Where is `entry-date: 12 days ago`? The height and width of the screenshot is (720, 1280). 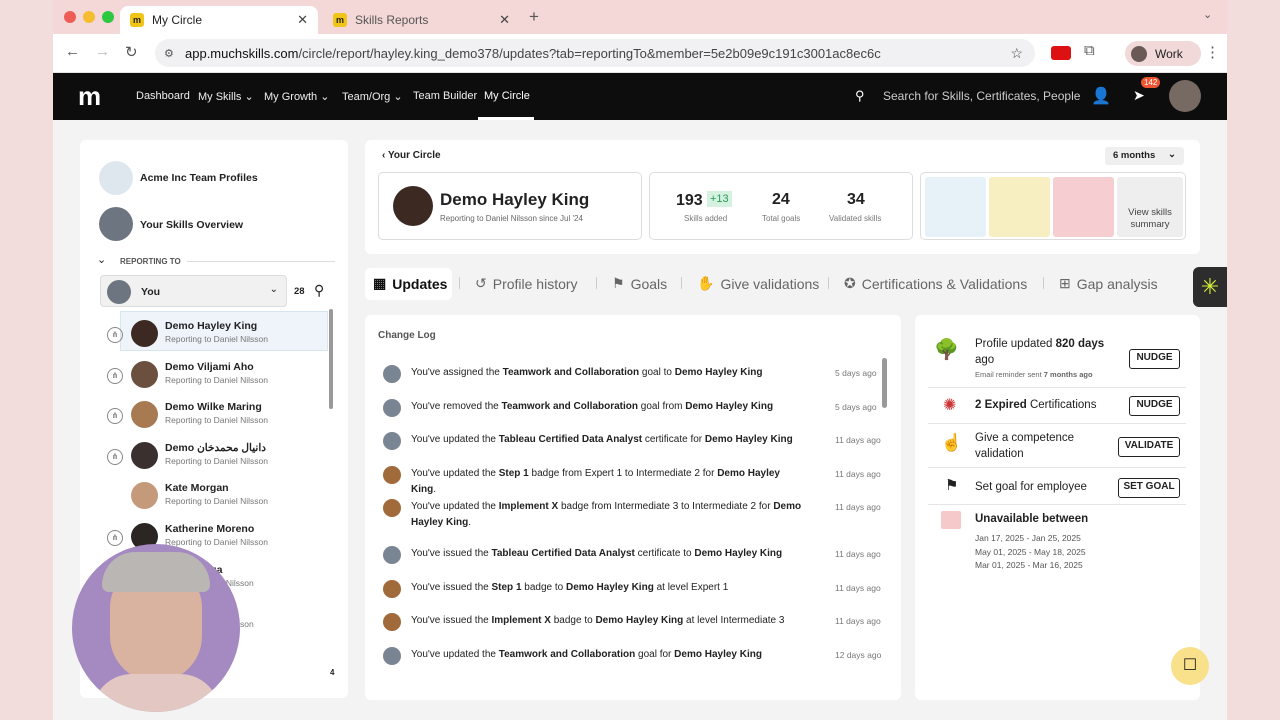 entry-date: 12 days ago is located at coordinates (858, 655).